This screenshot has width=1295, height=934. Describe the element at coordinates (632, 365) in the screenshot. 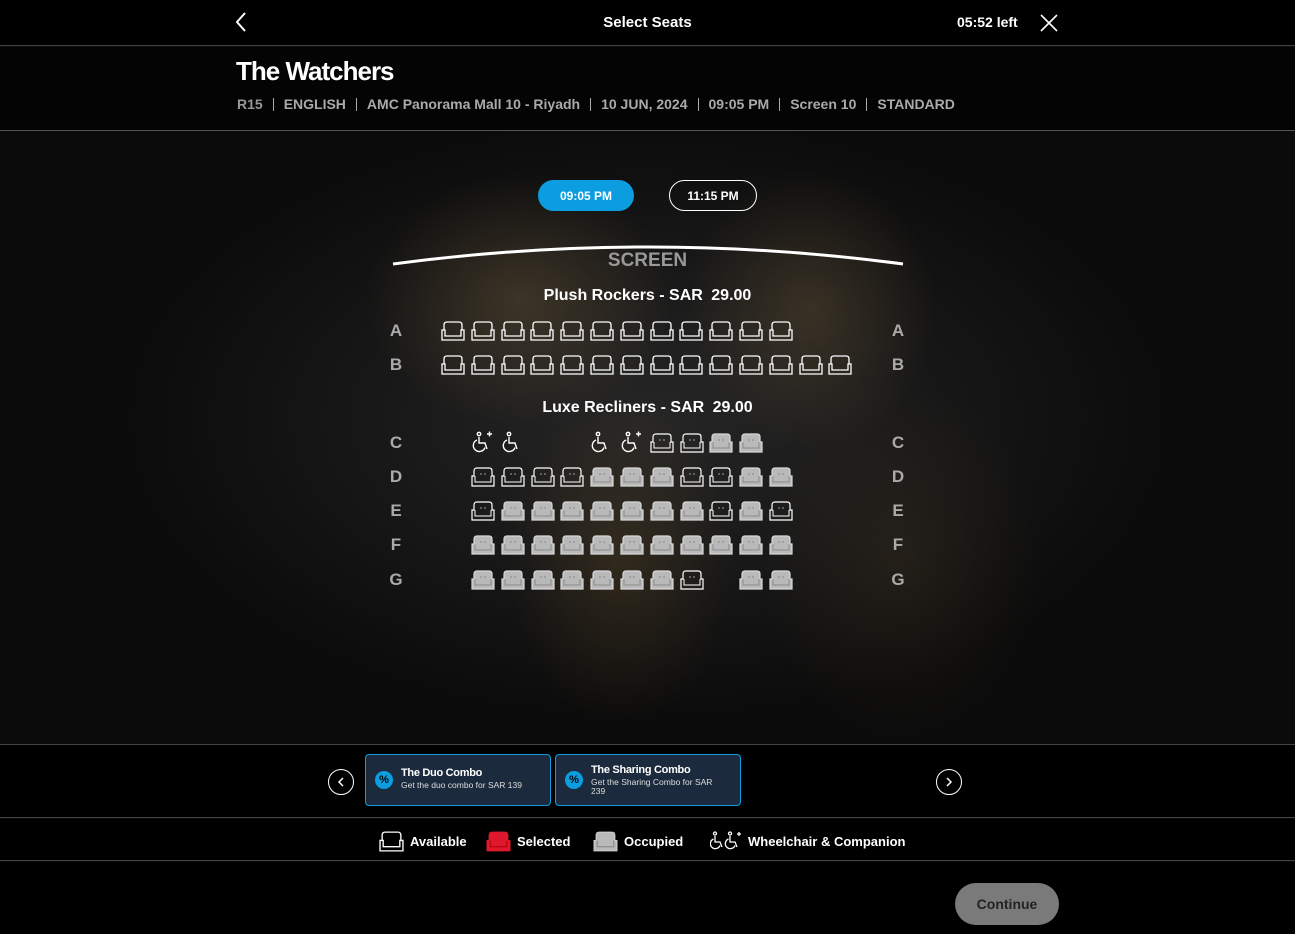

I see `seat-b7` at that location.